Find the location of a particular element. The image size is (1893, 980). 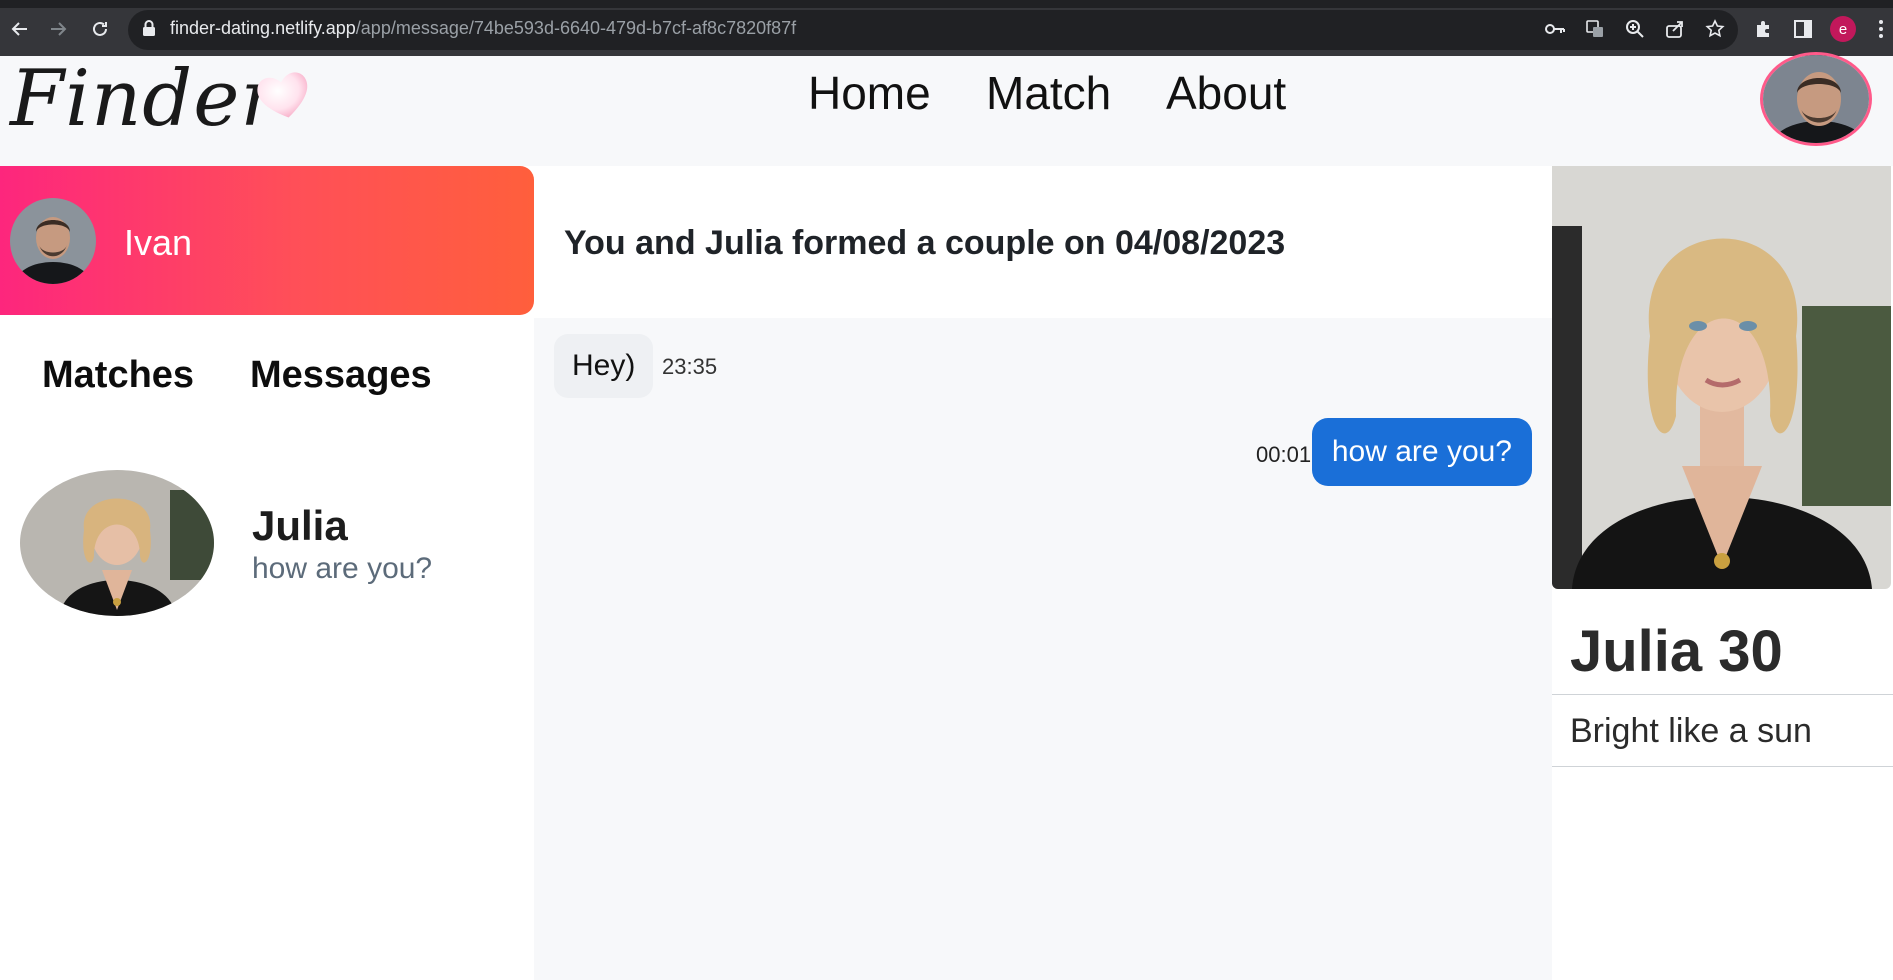

current-user-card: Ivan is located at coordinates (267, 240).